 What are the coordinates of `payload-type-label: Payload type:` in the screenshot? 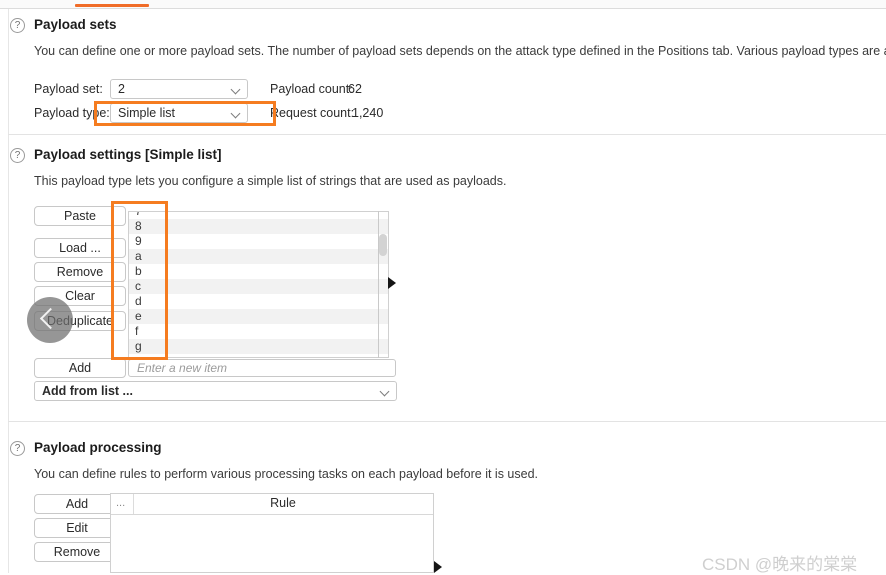 It's located at (72, 113).